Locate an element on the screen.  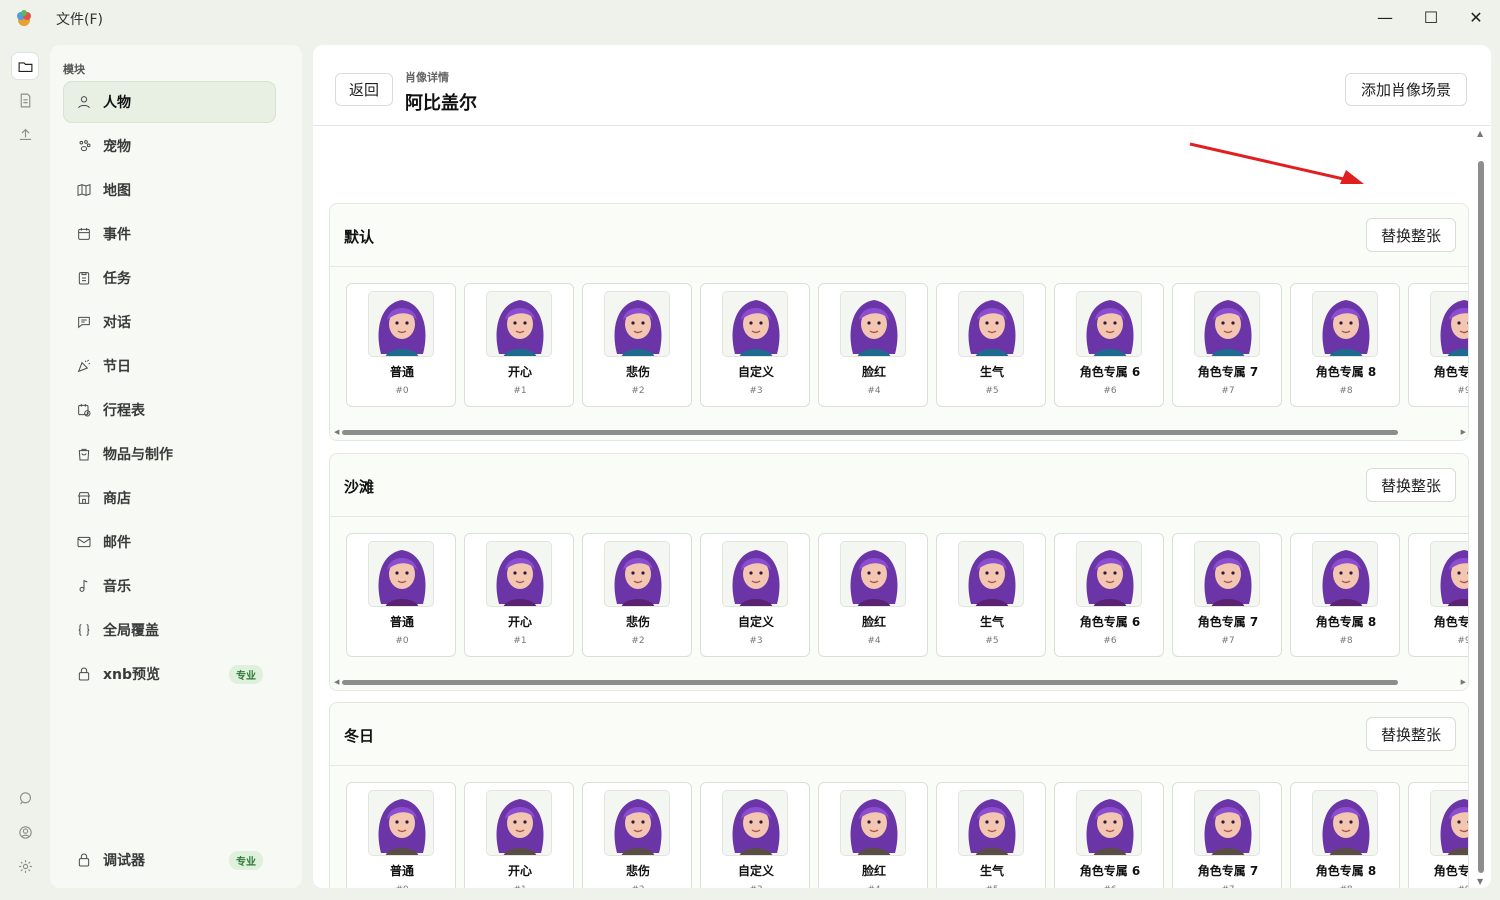
add-scene-button: 添加肖像场景 is located at coordinates (1406, 89).